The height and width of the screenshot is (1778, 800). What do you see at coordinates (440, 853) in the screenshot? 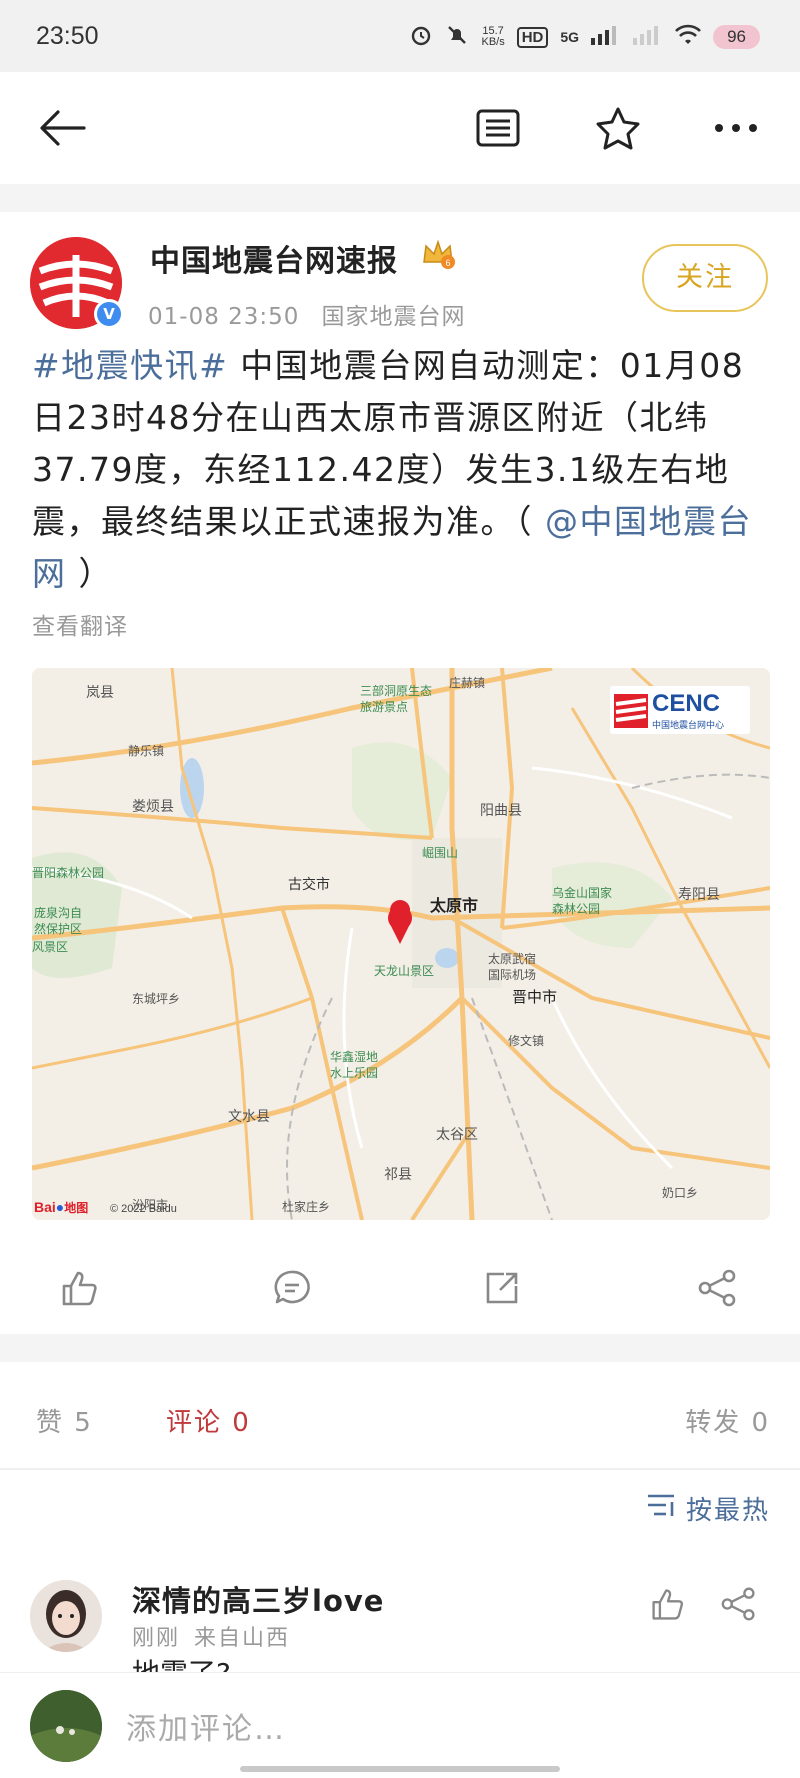
I see `map-poi-label: 崛围山` at bounding box center [440, 853].